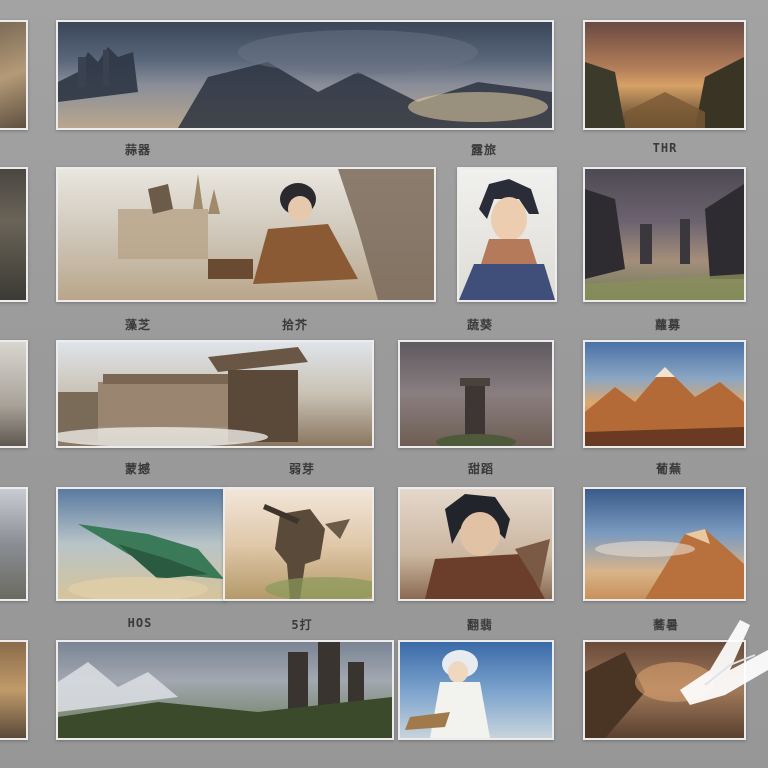 The width and height of the screenshot is (768, 768). I want to click on gallery-image-sunlit-peak, so click(664, 544).